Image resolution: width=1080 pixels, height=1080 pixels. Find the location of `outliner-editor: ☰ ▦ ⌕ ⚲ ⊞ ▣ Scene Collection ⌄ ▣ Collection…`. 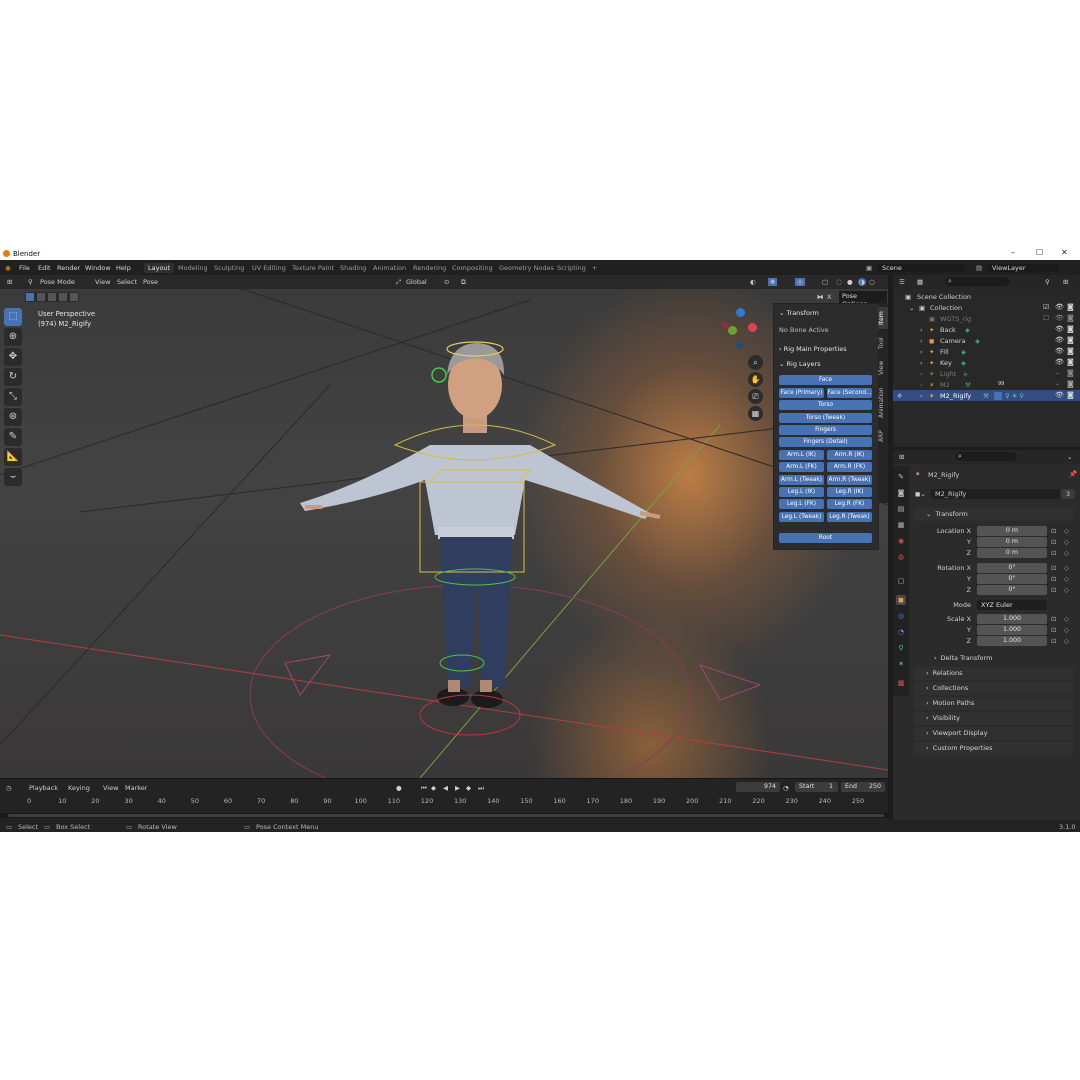

outliner-editor: ☰ ▦ ⌕ ⚲ ⊞ ▣ Scene Collection ⌄ ▣ Collection… is located at coordinates (986, 361).